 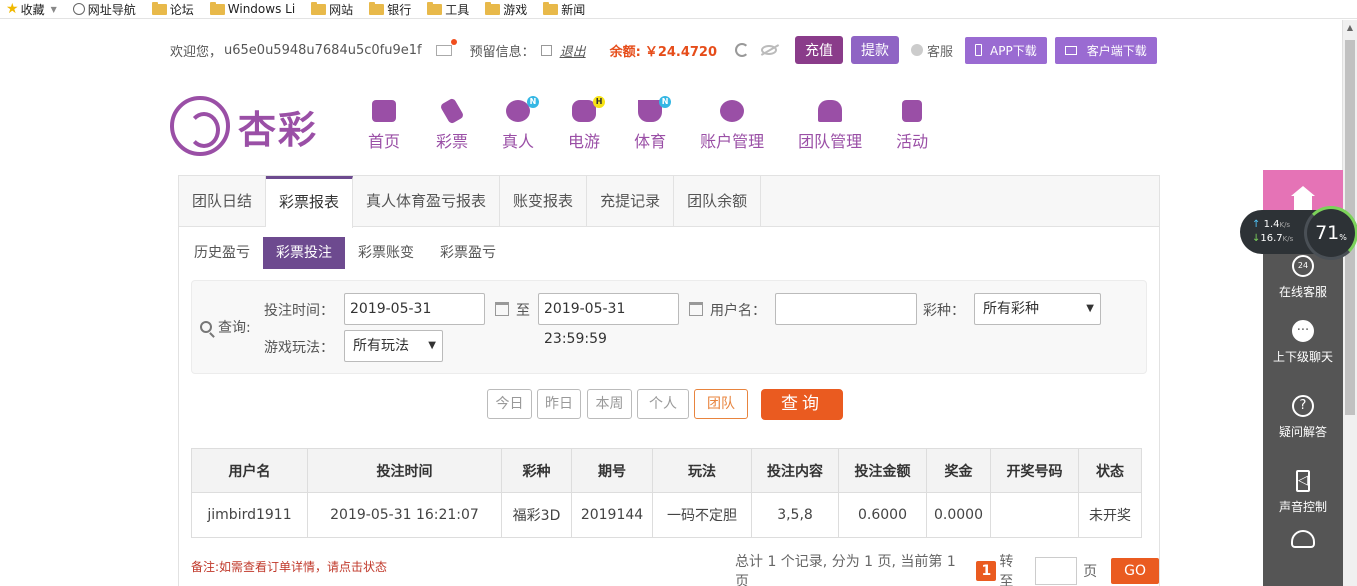 I want to click on nav-item-account: 账户管理, so click(x=732, y=126).